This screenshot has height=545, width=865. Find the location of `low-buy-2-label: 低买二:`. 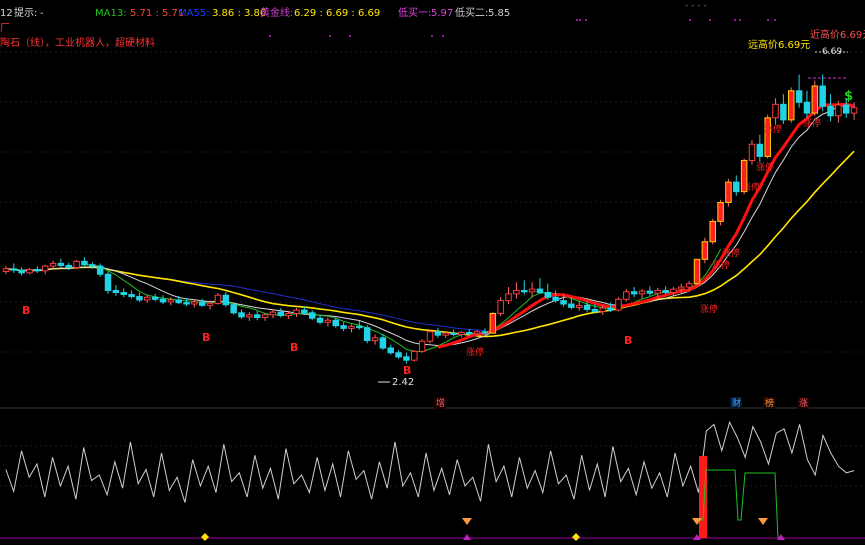

low-buy-2-label: 低买二: is located at coordinates (471, 12).